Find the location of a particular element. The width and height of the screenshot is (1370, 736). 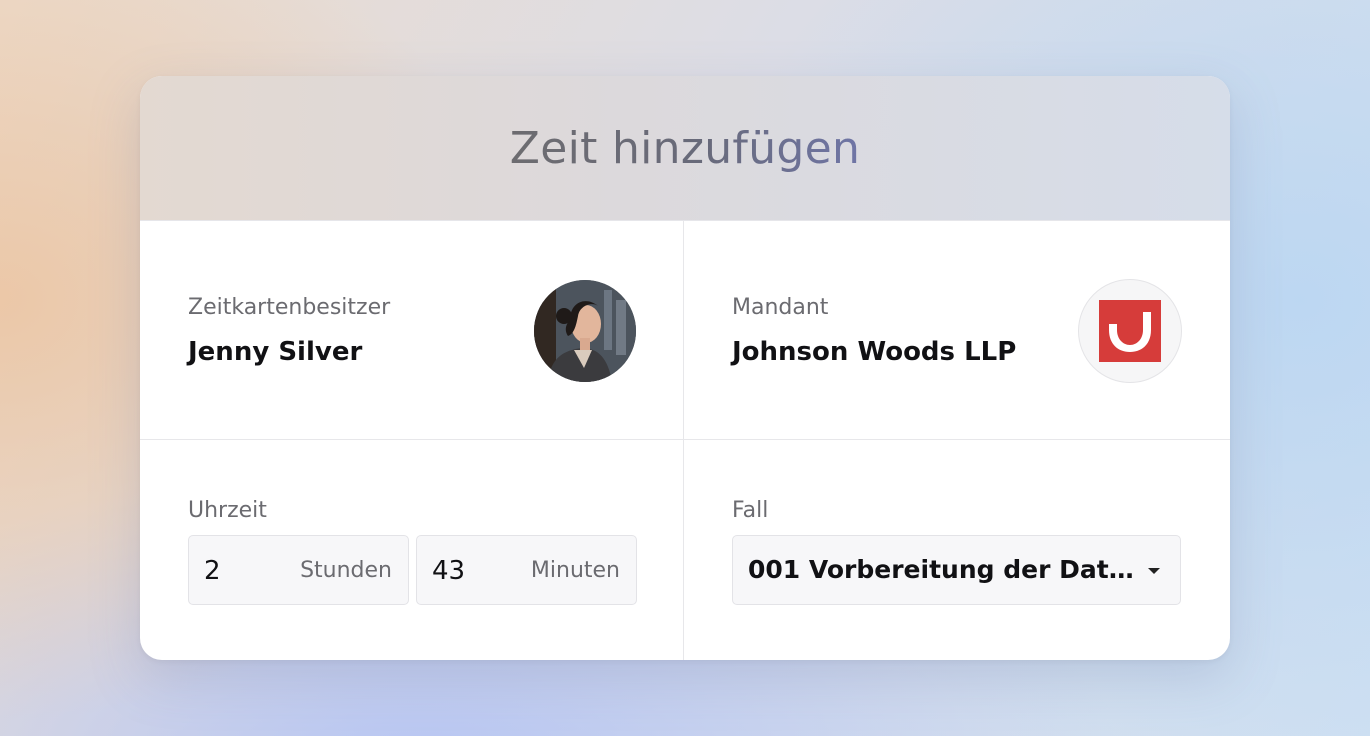

person-portrait-avatar-icon is located at coordinates (585, 331).